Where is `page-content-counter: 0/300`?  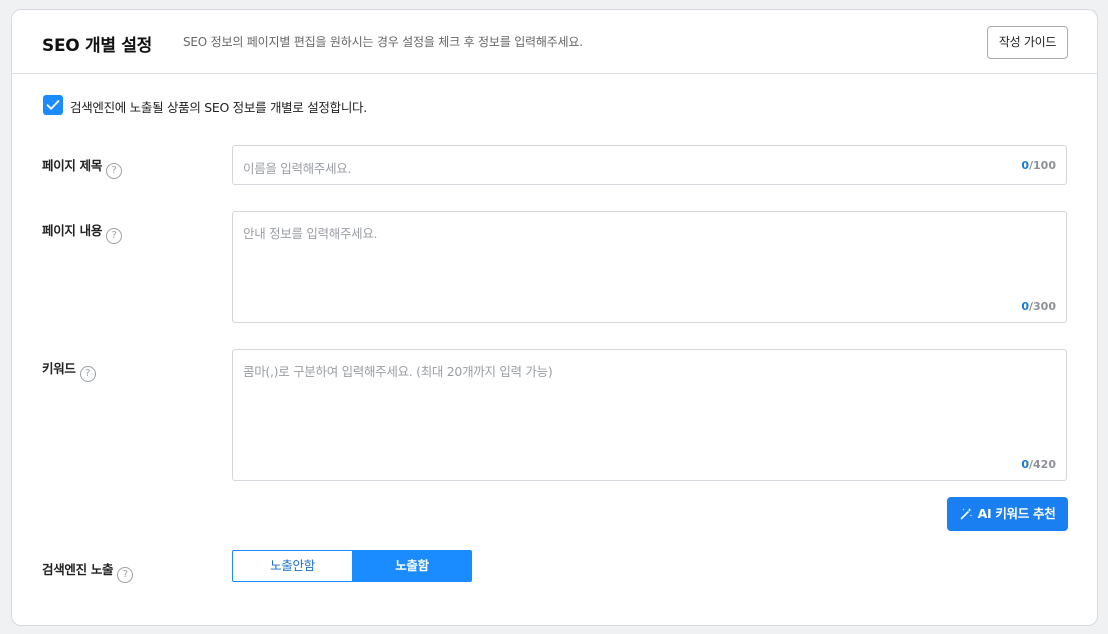 page-content-counter: 0/300 is located at coordinates (1038, 306).